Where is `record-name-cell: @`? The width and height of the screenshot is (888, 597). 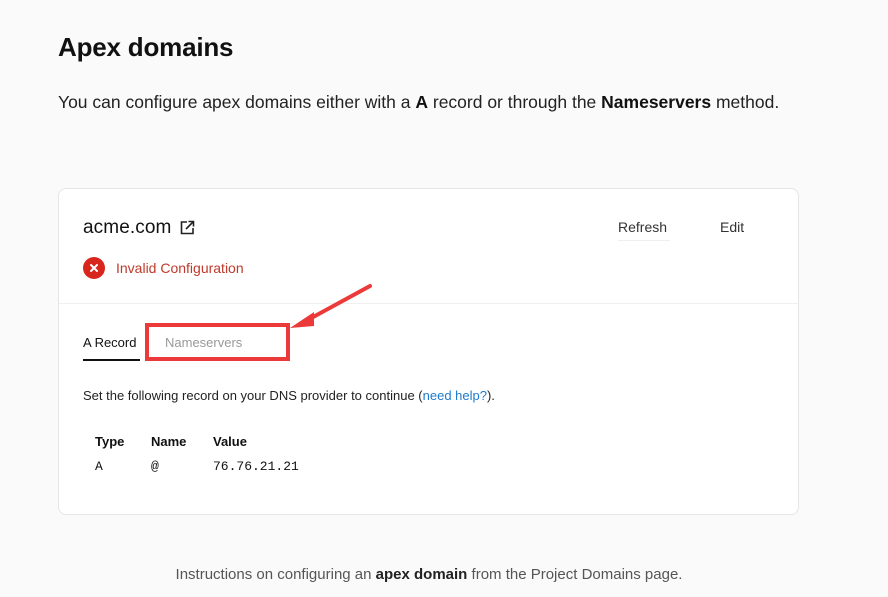 record-name-cell: @ is located at coordinates (155, 466).